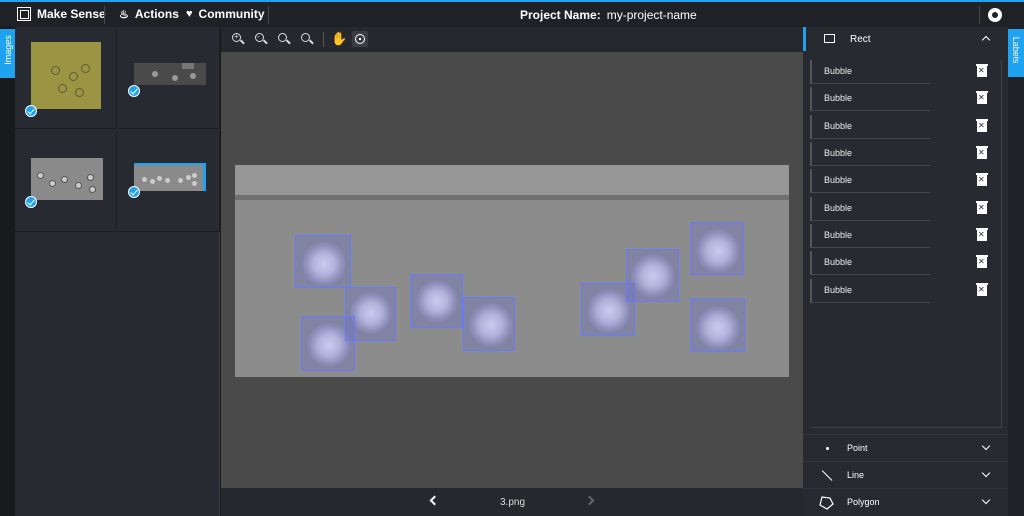 This screenshot has height=516, width=1024. What do you see at coordinates (231, 14) in the screenshot?
I see `community-label: Community` at bounding box center [231, 14].